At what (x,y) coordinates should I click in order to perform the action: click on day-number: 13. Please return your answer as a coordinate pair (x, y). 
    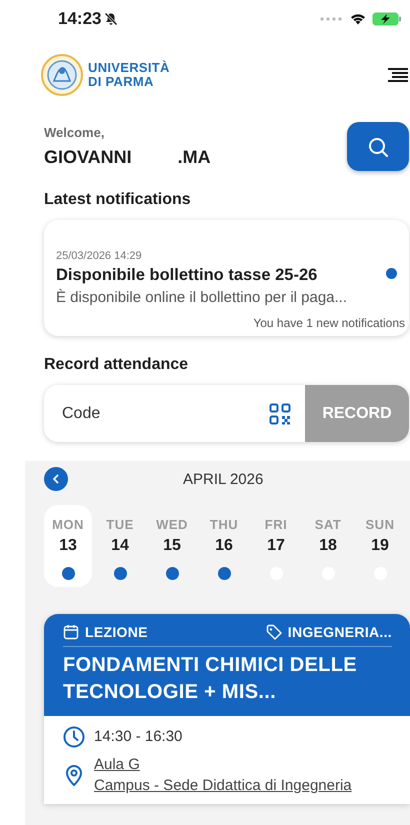
    Looking at the image, I should click on (68, 546).